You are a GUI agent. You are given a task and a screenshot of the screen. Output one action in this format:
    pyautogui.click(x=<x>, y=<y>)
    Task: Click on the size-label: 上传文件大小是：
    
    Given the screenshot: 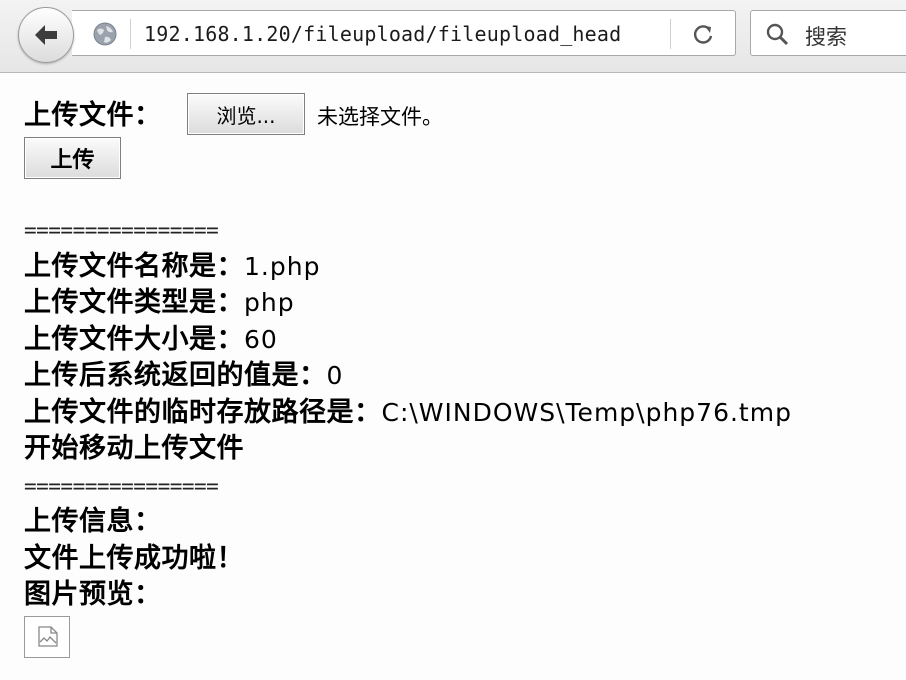 What is the action you would take?
    pyautogui.click(x=134, y=339)
    